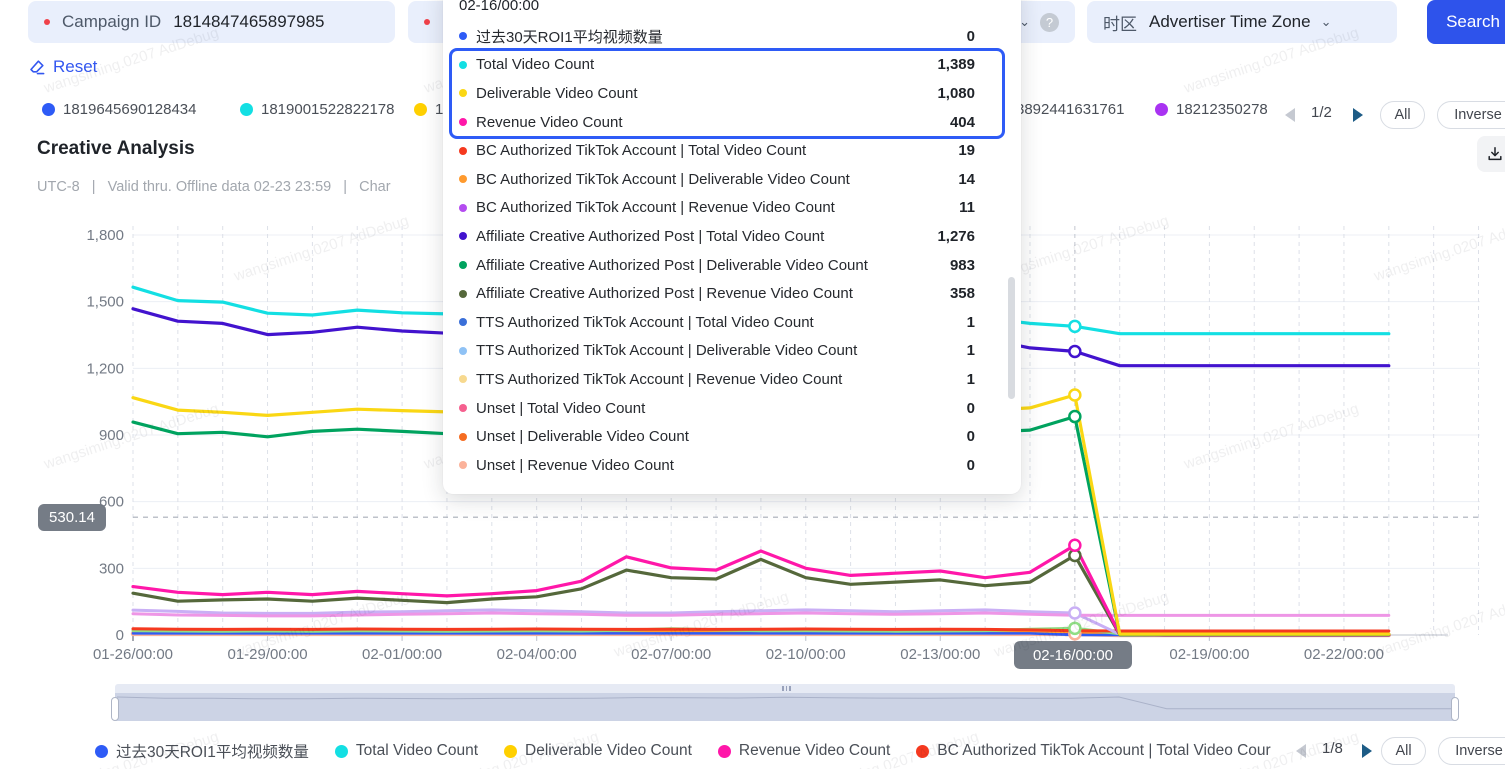 The height and width of the screenshot is (769, 1505). I want to click on legend-item-series: 过去30天ROI1平均视频数量, so click(202, 751).